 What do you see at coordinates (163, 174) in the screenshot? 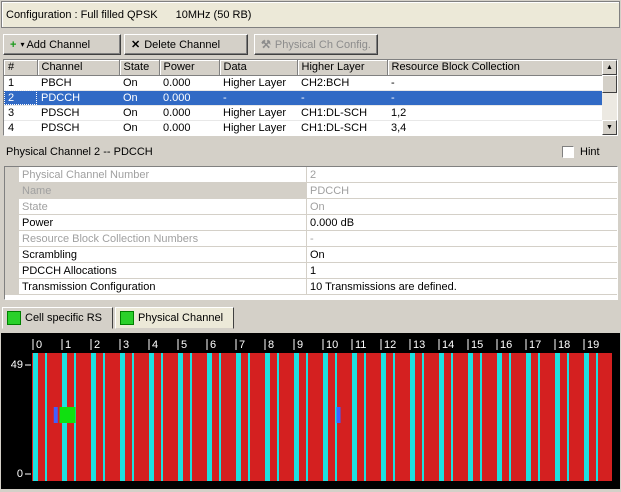
I see `prop-key: Physical Channel Number` at bounding box center [163, 174].